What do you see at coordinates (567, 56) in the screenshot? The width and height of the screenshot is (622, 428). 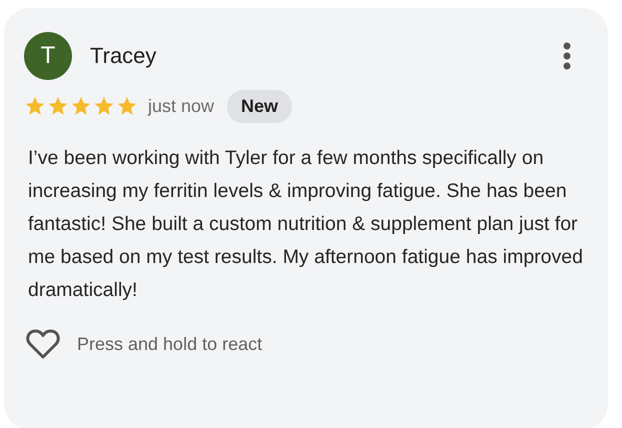 I see `more-options-icon` at bounding box center [567, 56].